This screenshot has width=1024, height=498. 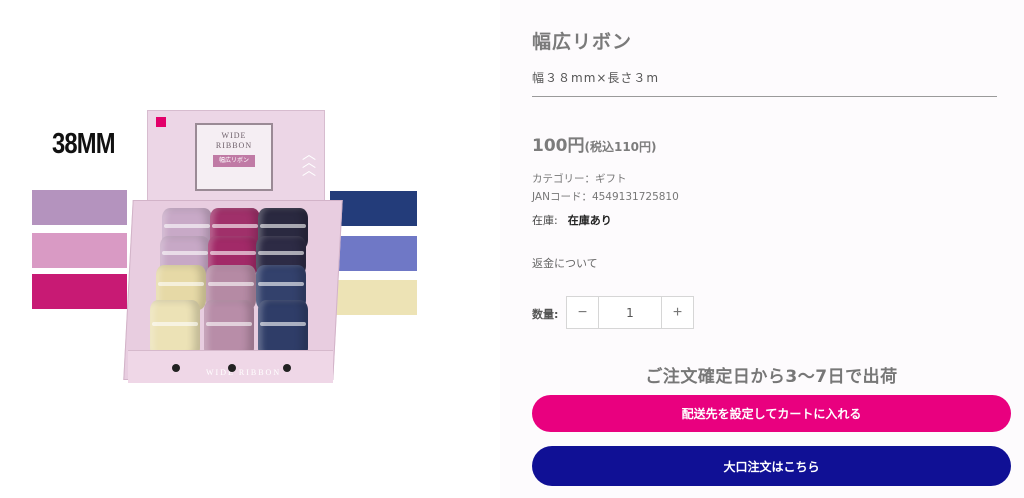 What do you see at coordinates (373, 208) in the screenshot?
I see `swatch-navy` at bounding box center [373, 208].